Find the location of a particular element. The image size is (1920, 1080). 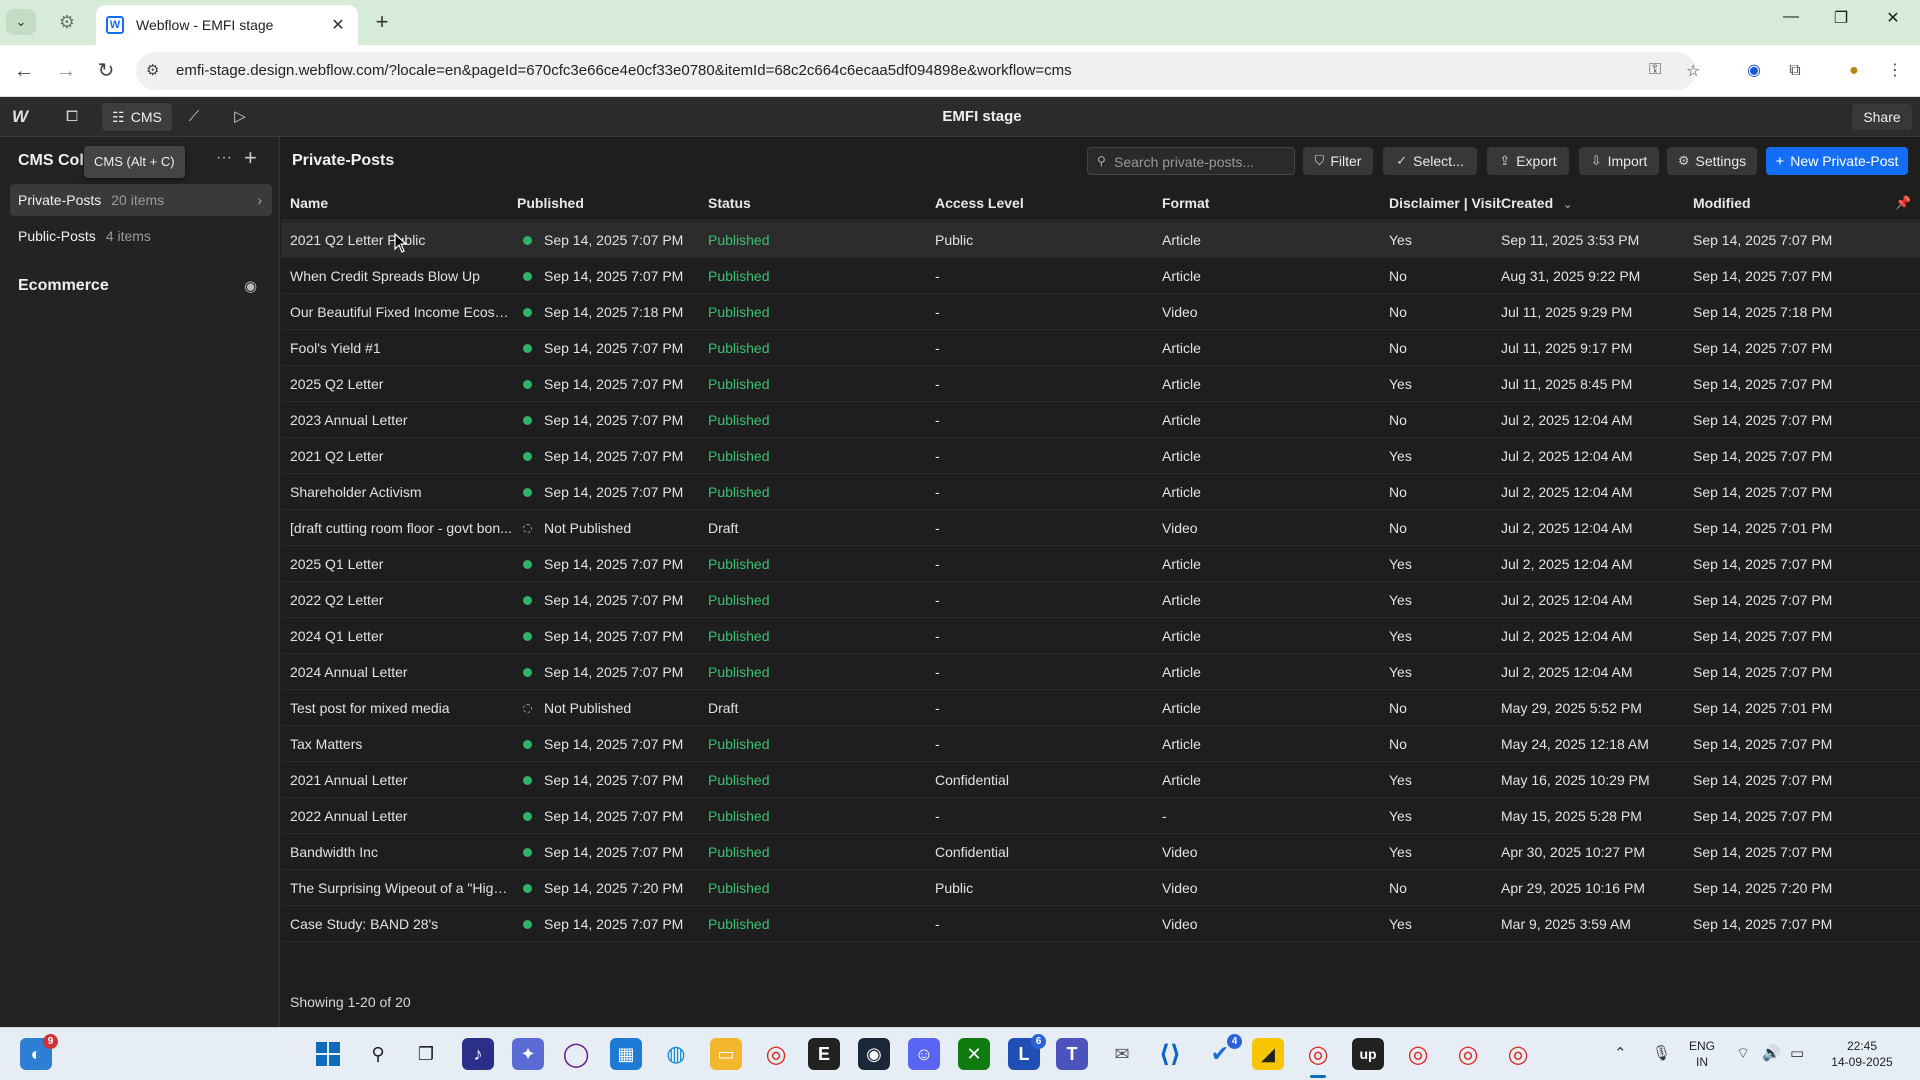

search-field: ⚲ is located at coordinates (1191, 161).